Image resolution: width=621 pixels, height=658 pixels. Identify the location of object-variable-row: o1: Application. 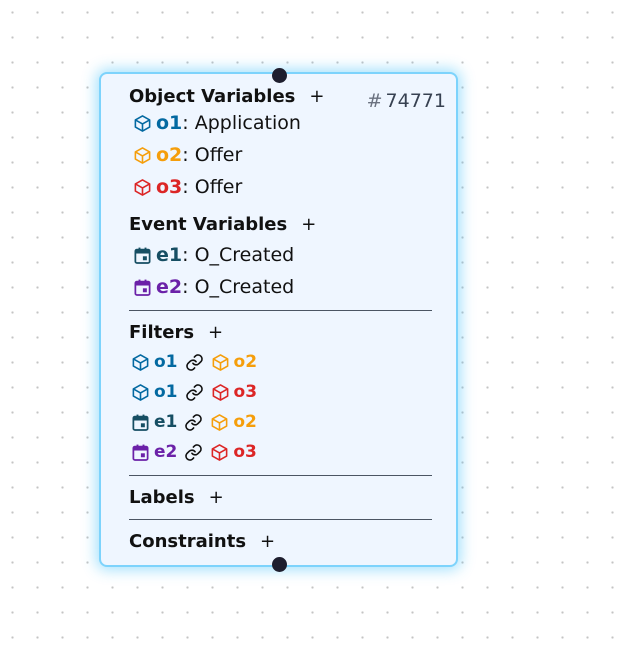
(217, 123).